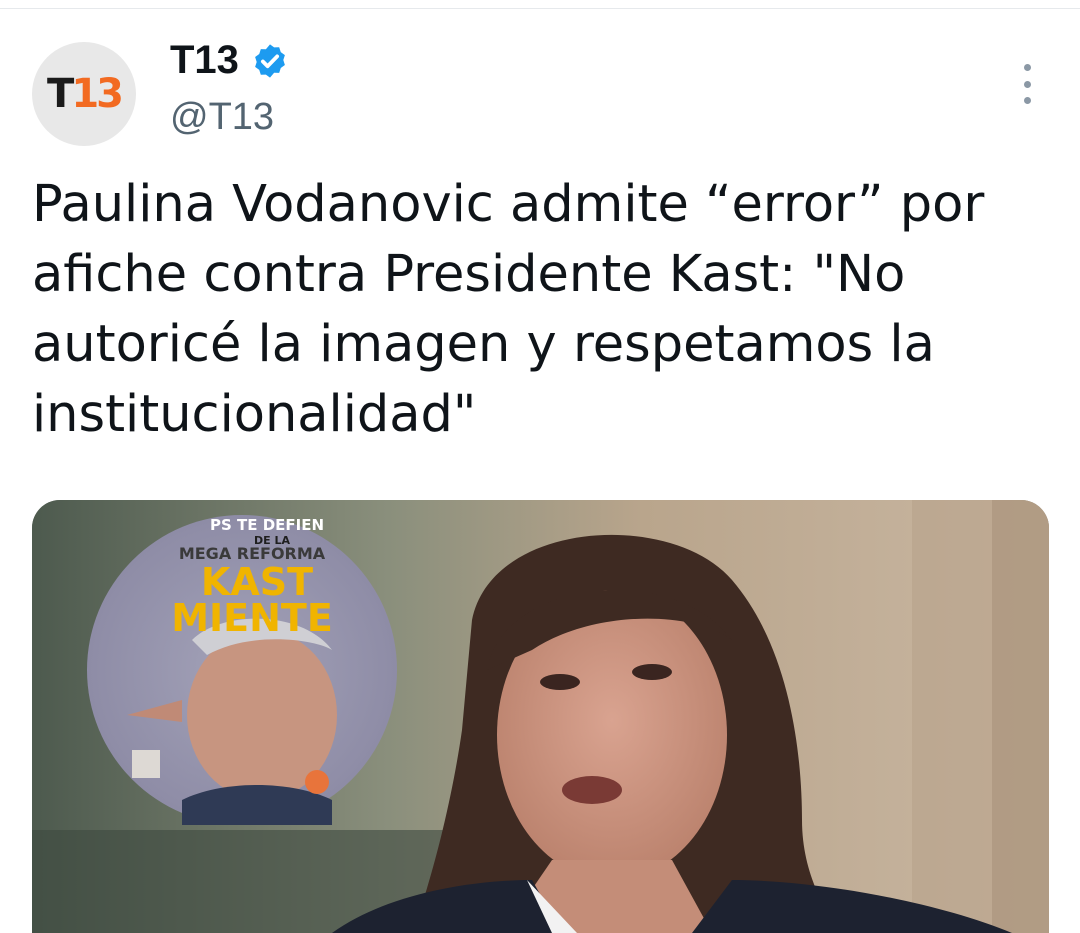  What do you see at coordinates (508, 204) in the screenshot?
I see `tweet-line: Paulina Vodanovic admite “error” por` at bounding box center [508, 204].